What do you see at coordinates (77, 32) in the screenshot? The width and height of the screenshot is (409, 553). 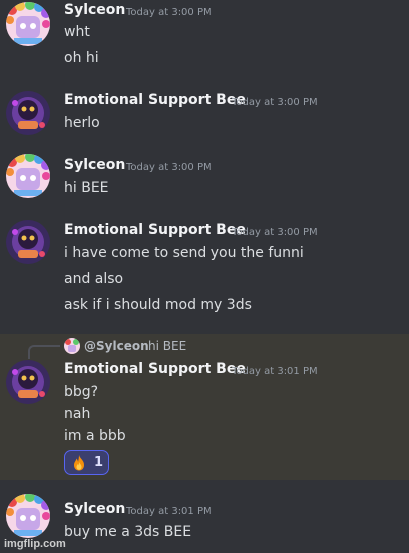 I see `message-text: wht` at bounding box center [77, 32].